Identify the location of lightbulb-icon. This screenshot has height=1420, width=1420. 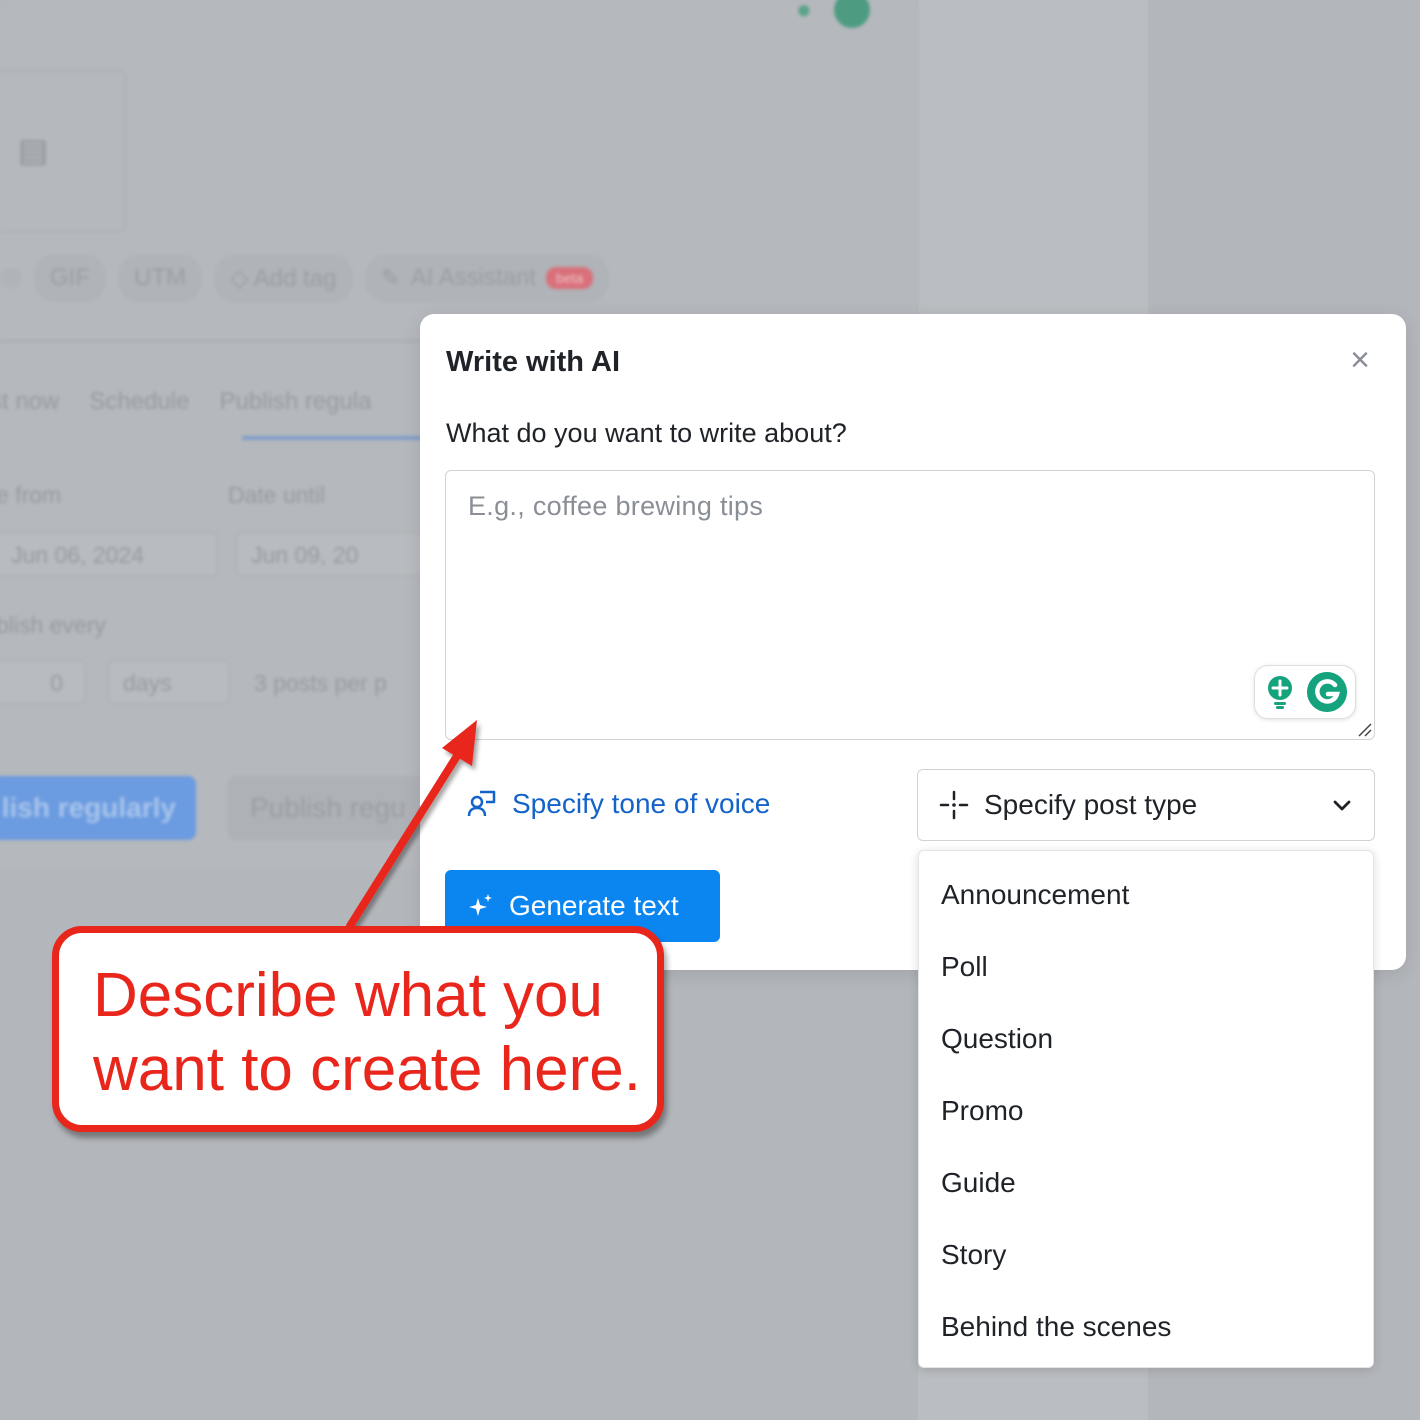
(1280, 692).